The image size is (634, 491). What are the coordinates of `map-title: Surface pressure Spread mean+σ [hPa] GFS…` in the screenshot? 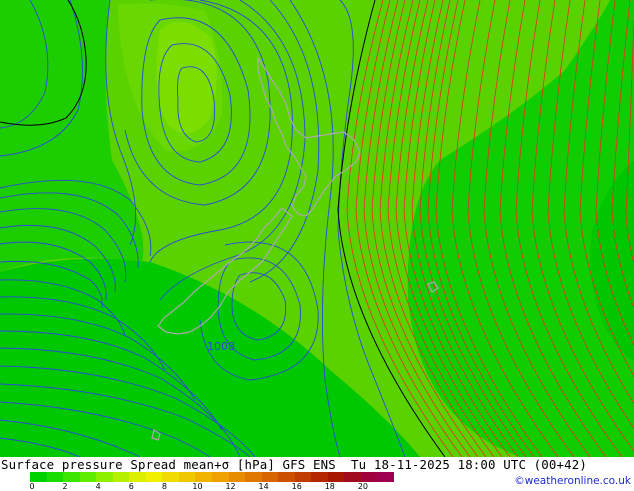 It's located at (294, 464).